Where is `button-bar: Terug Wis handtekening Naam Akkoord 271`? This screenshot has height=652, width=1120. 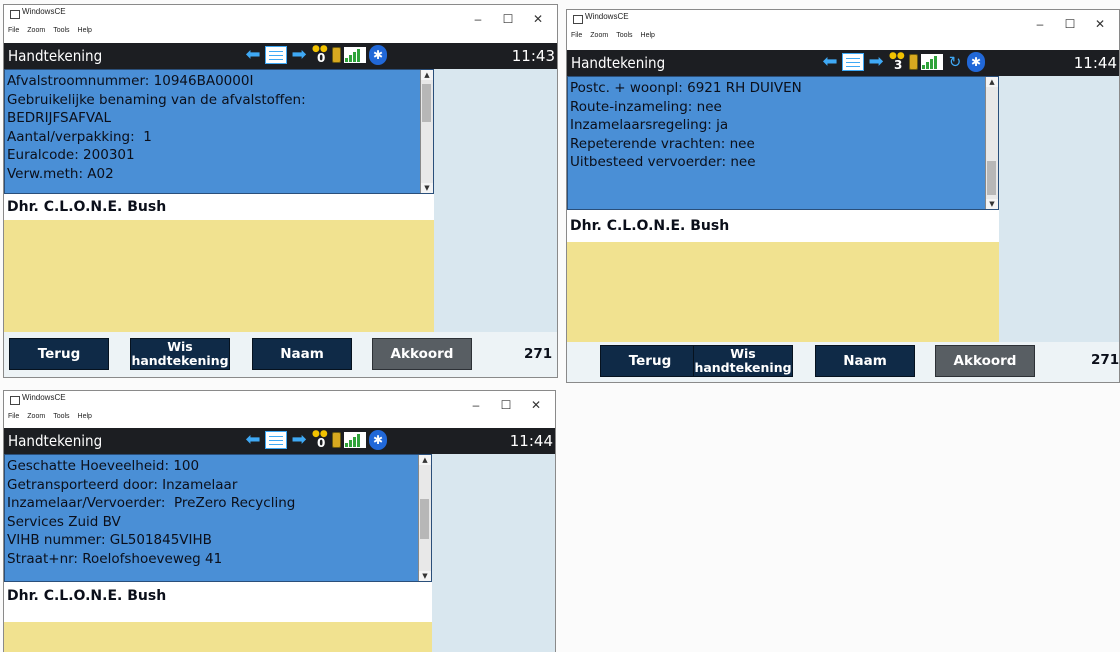
button-bar: Terug Wis handtekening Naam Akkoord 271 is located at coordinates (843, 362).